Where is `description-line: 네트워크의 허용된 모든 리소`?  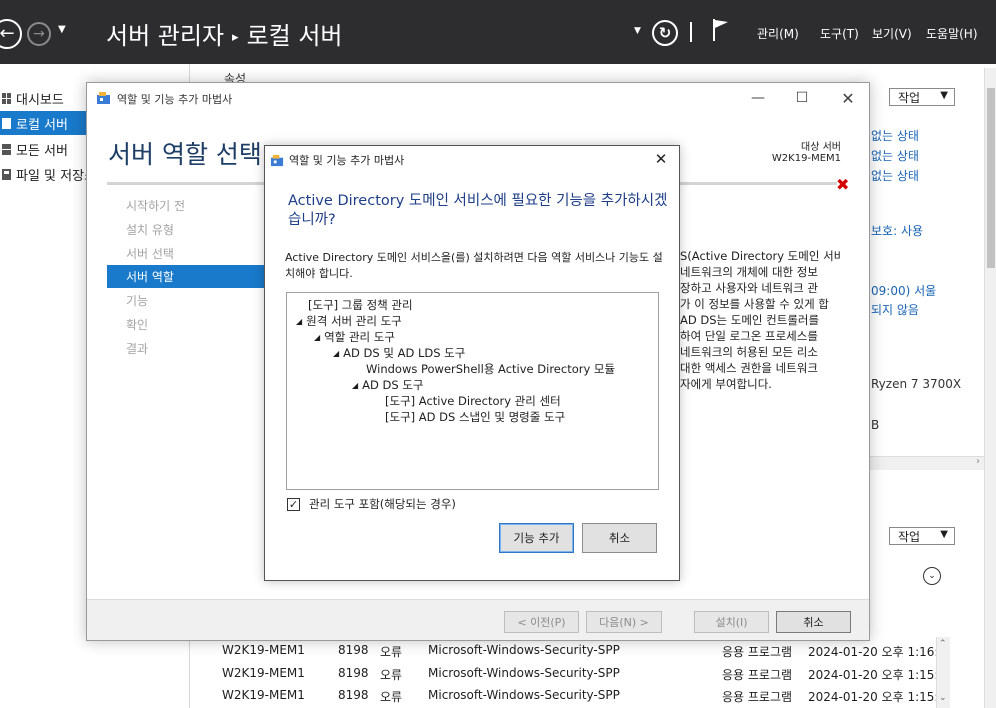 description-line: 네트워크의 허용된 모든 리소 is located at coordinates (749, 352).